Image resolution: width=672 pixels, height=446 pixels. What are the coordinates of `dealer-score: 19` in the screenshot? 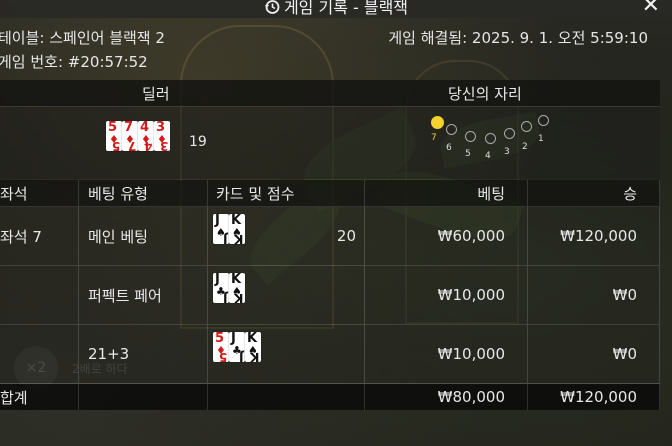 It's located at (198, 142).